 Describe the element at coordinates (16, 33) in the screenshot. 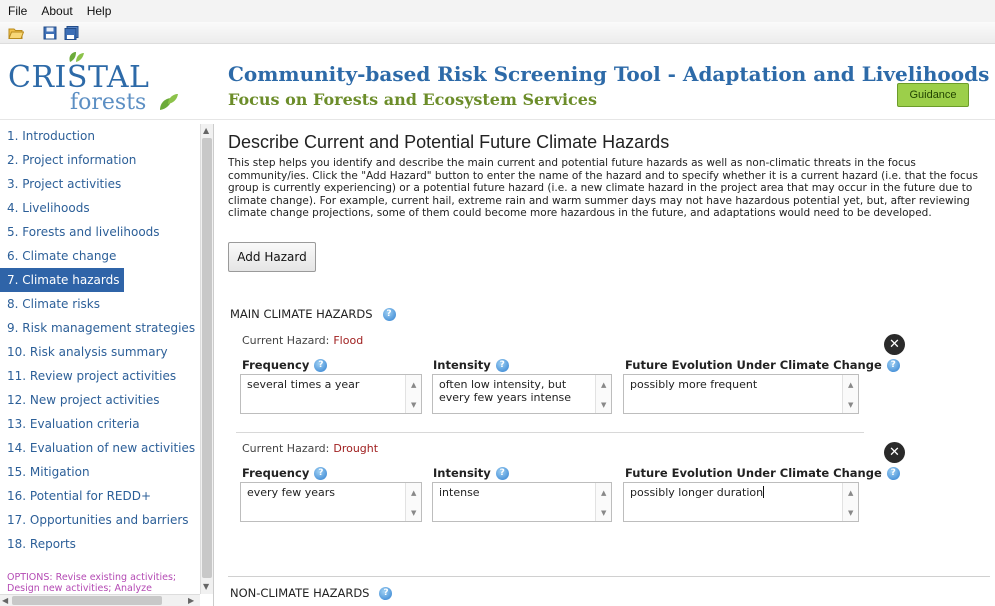

I see `open-folder-icon` at that location.